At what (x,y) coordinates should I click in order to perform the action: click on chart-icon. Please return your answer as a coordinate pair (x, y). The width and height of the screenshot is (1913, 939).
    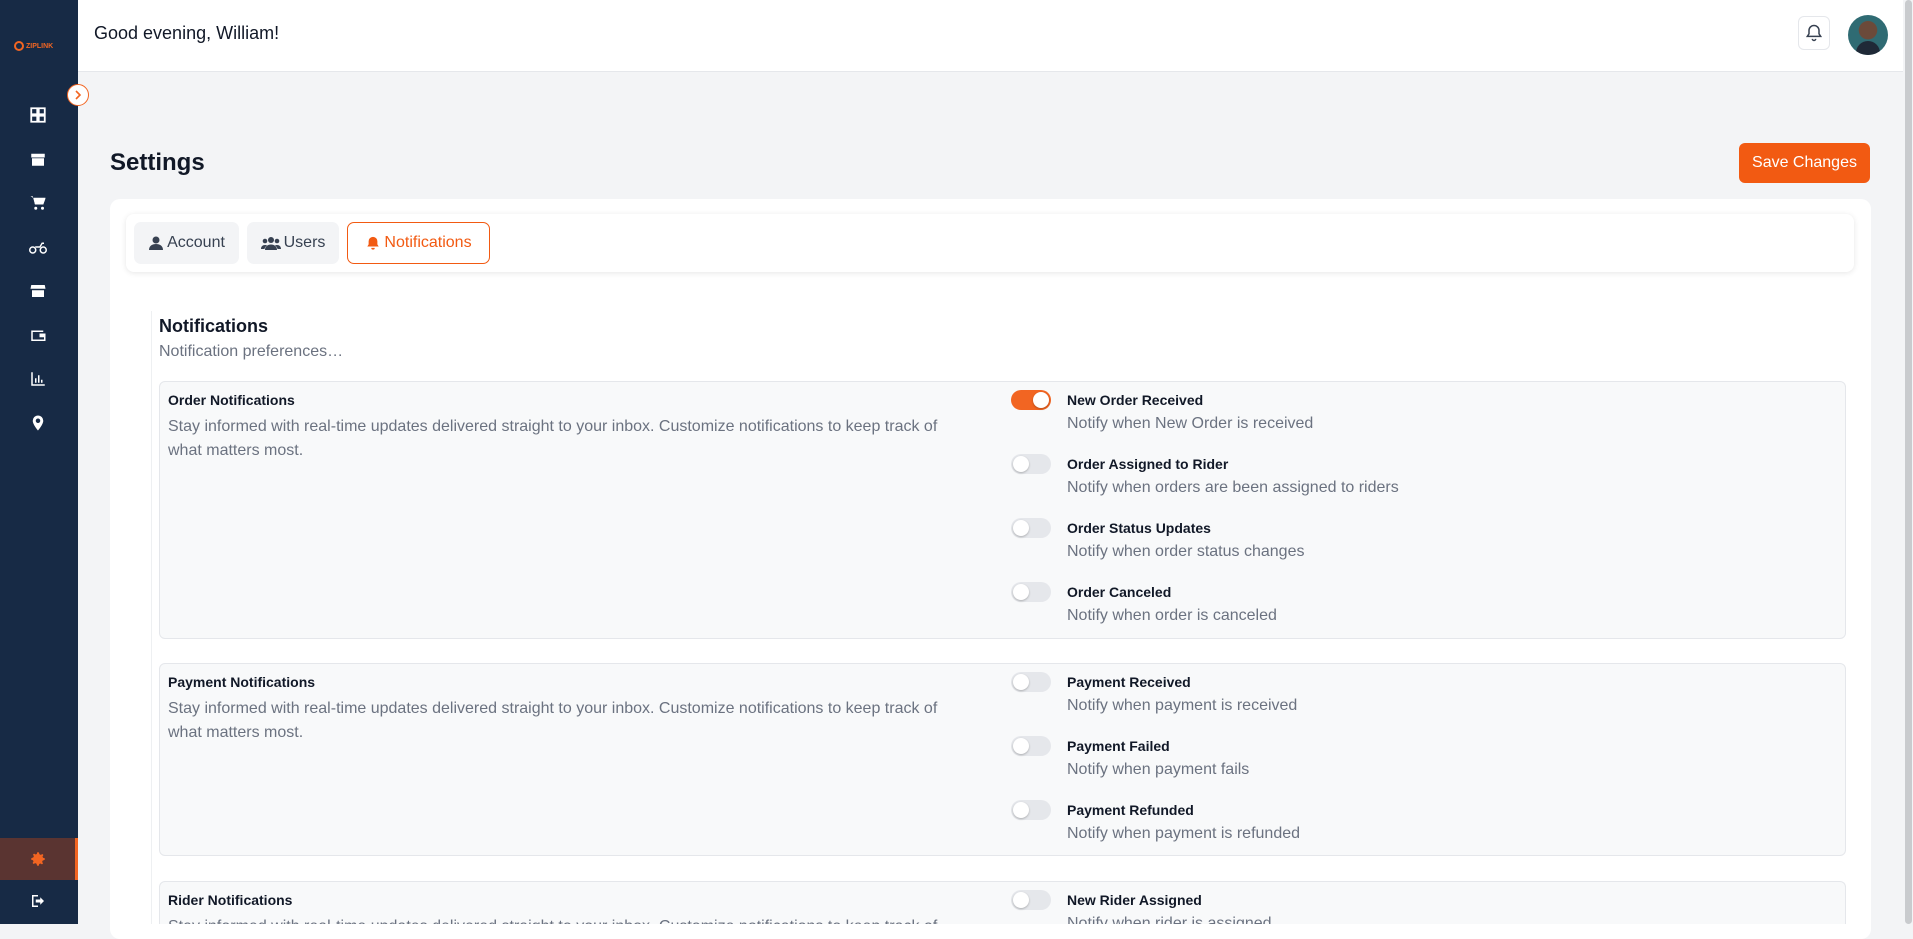
    Looking at the image, I should click on (38, 379).